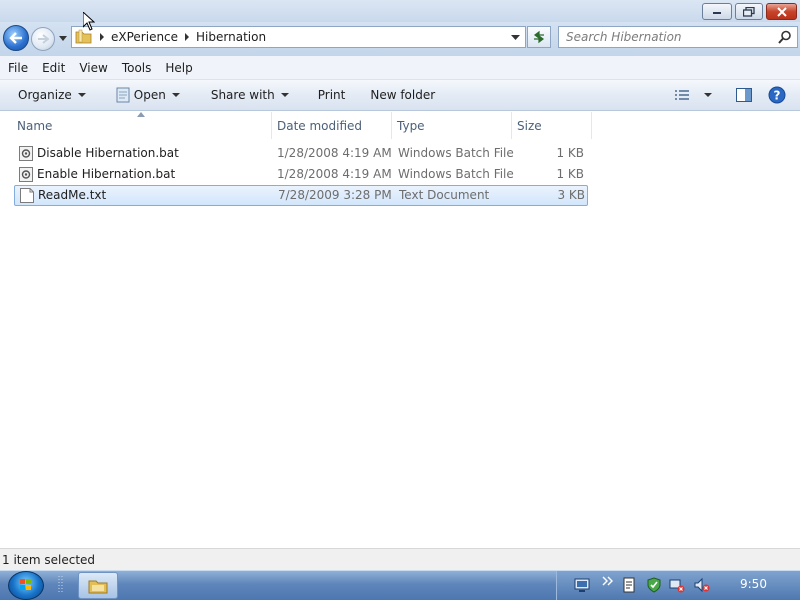  I want to click on search-icon, so click(785, 37).